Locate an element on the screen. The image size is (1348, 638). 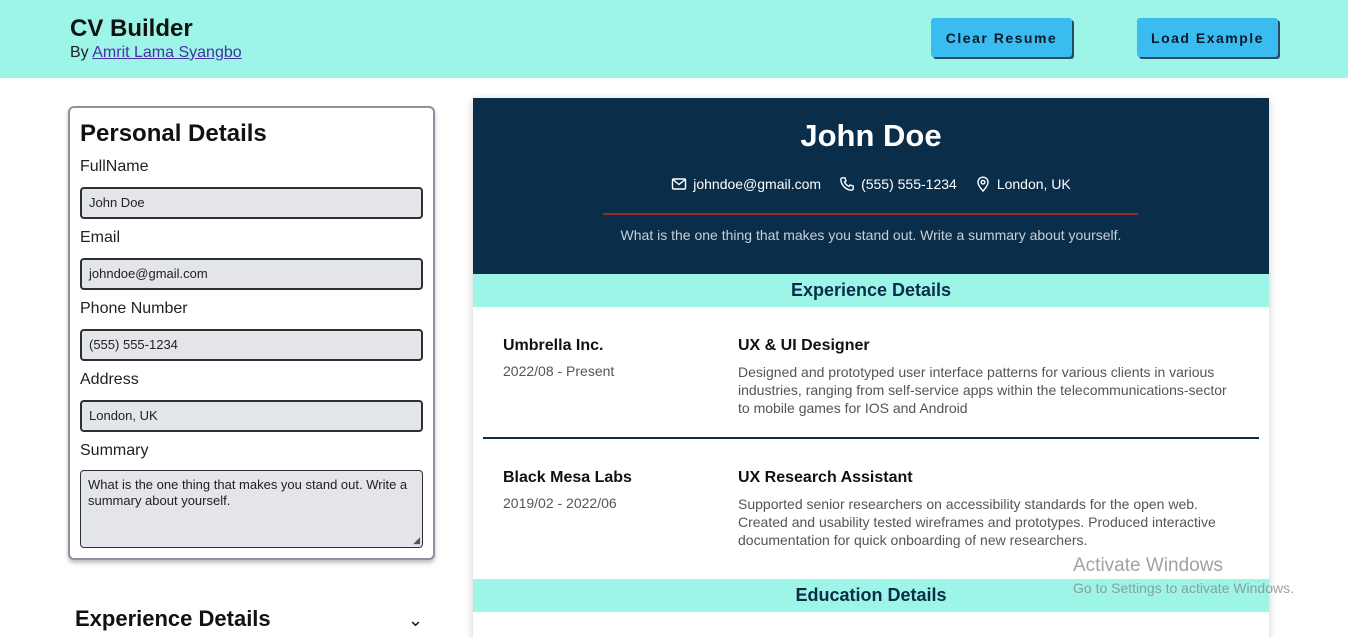
contact-email-text: johndoe@gmail.com is located at coordinates (757, 184).